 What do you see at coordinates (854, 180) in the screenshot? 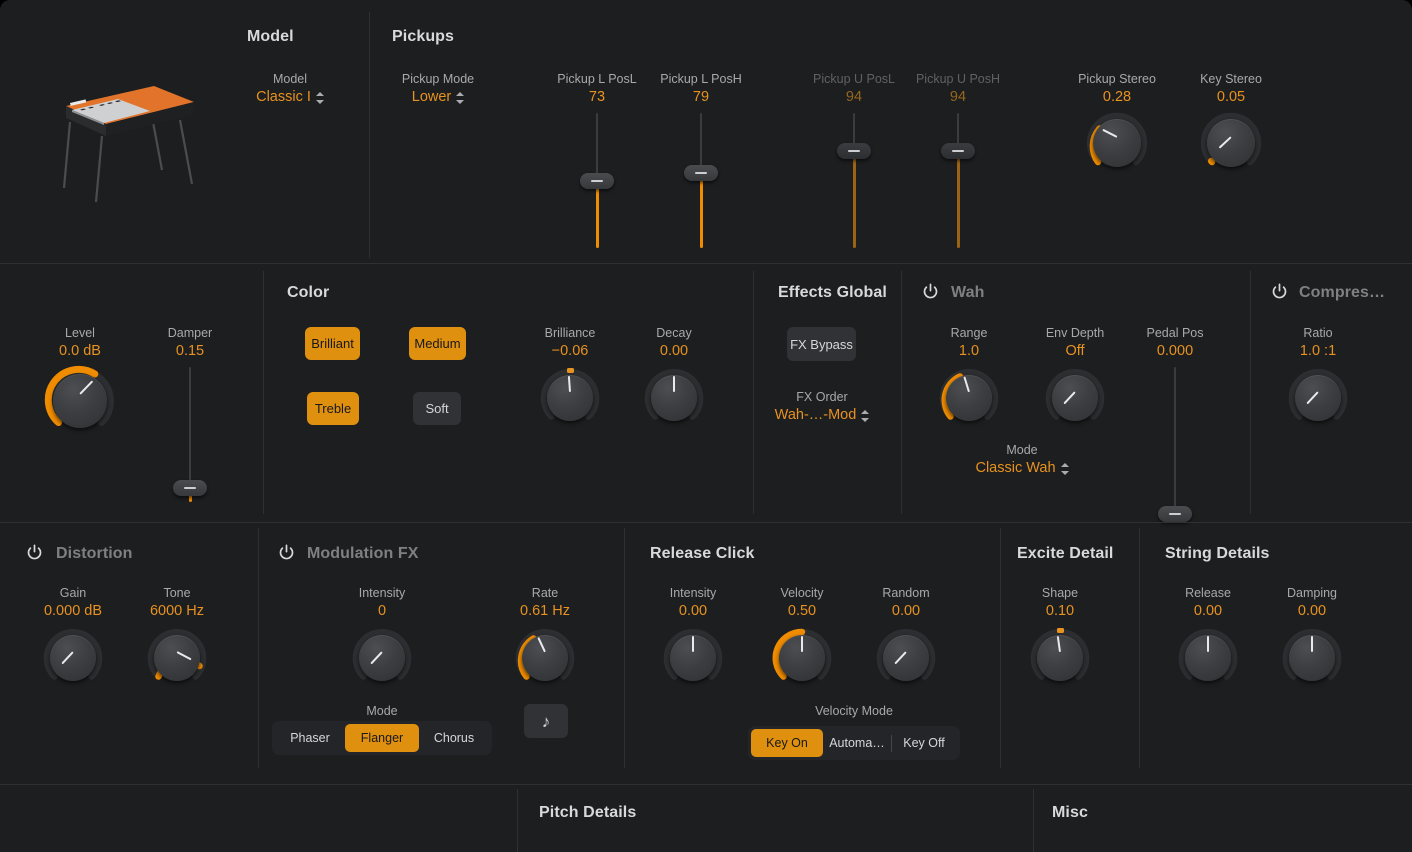
I see `pickup-u-posl-slider` at bounding box center [854, 180].